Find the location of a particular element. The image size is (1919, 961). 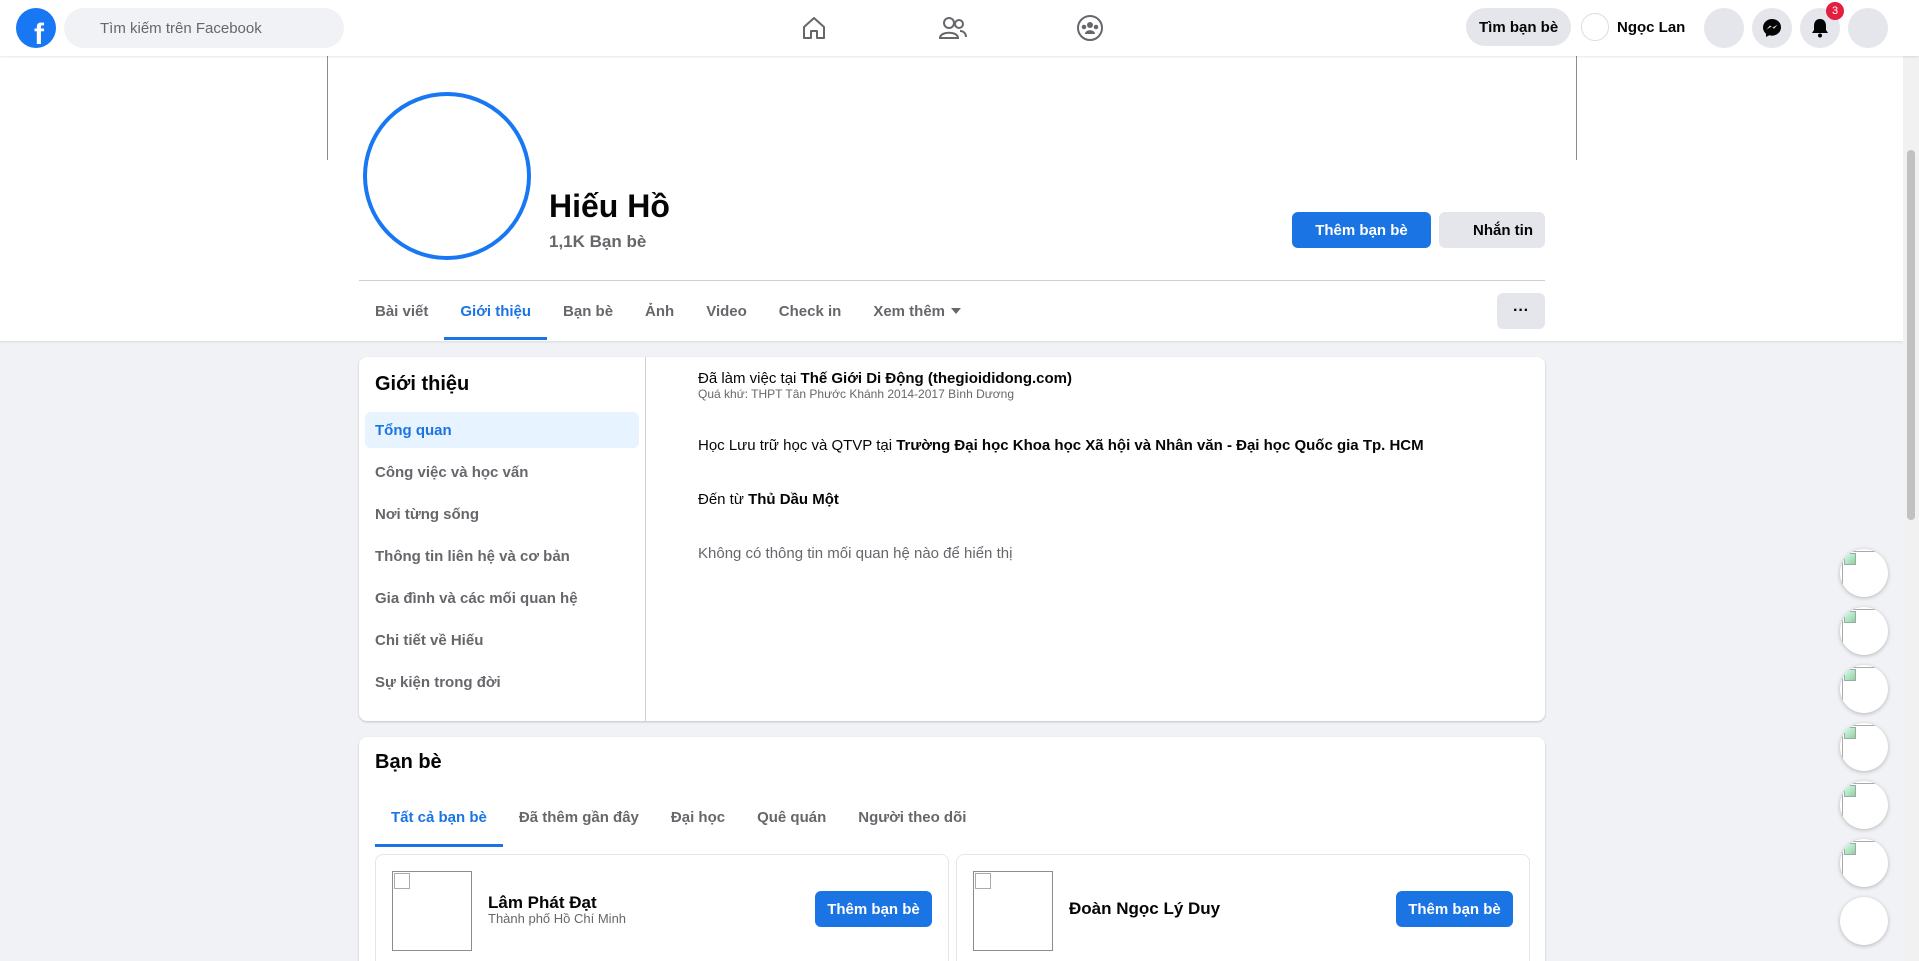

about-menu-life-events: Sự kiện trong đời is located at coordinates (502, 682).